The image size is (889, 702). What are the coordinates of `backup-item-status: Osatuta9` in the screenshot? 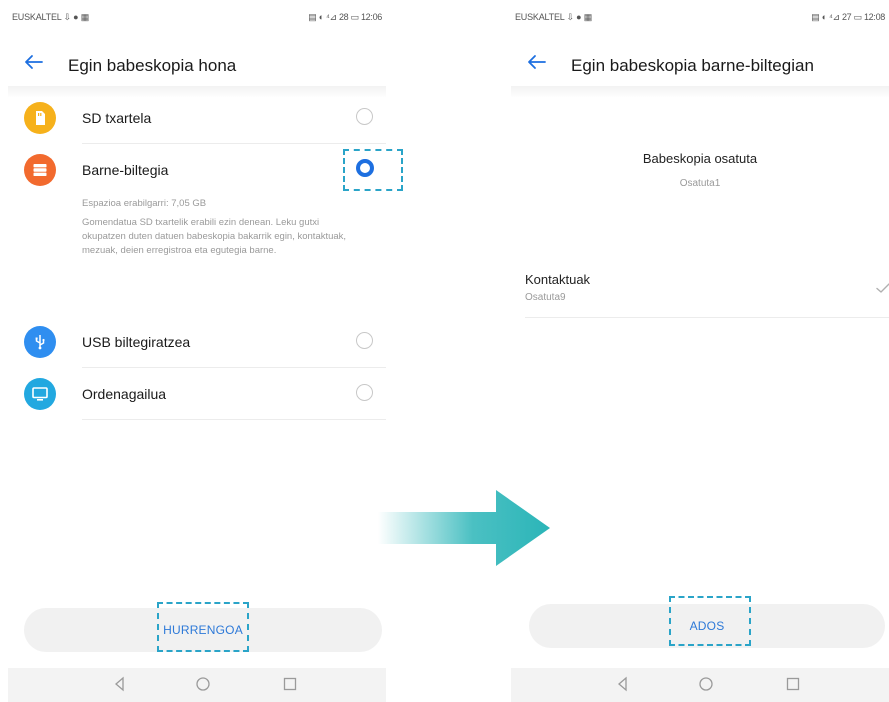 It's located at (545, 297).